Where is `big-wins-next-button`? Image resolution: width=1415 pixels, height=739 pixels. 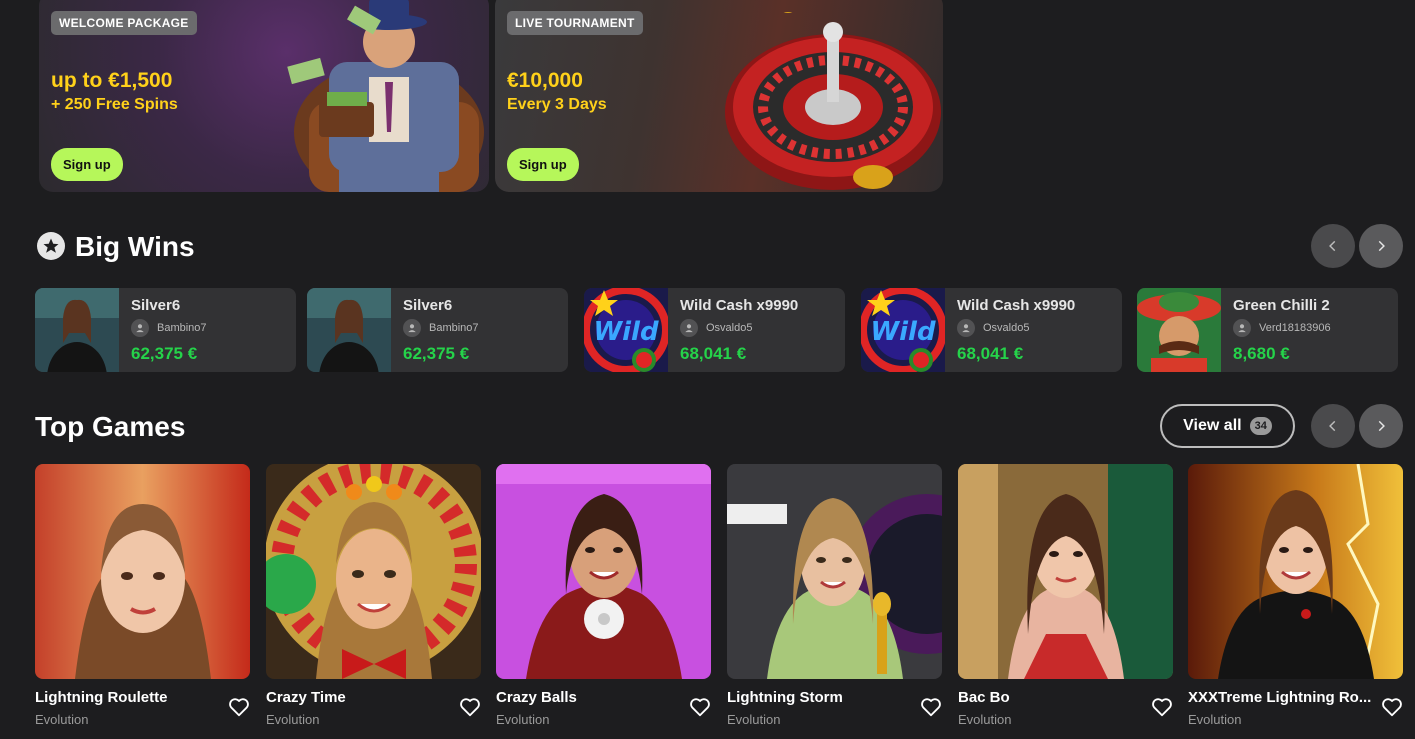
big-wins-next-button is located at coordinates (1381, 246).